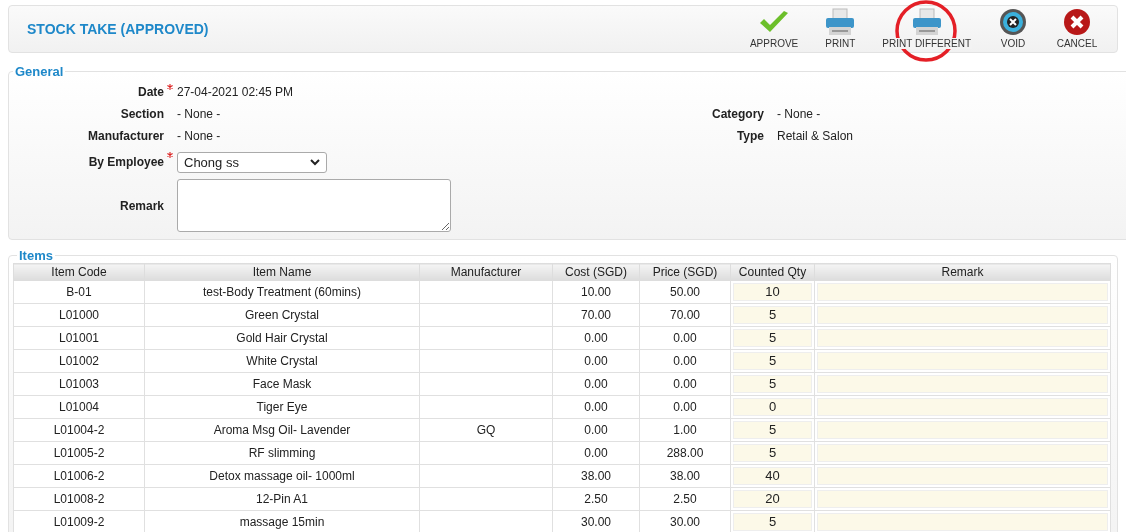  Describe the element at coordinates (282, 453) in the screenshot. I see `table-cell: RF slimming` at that location.